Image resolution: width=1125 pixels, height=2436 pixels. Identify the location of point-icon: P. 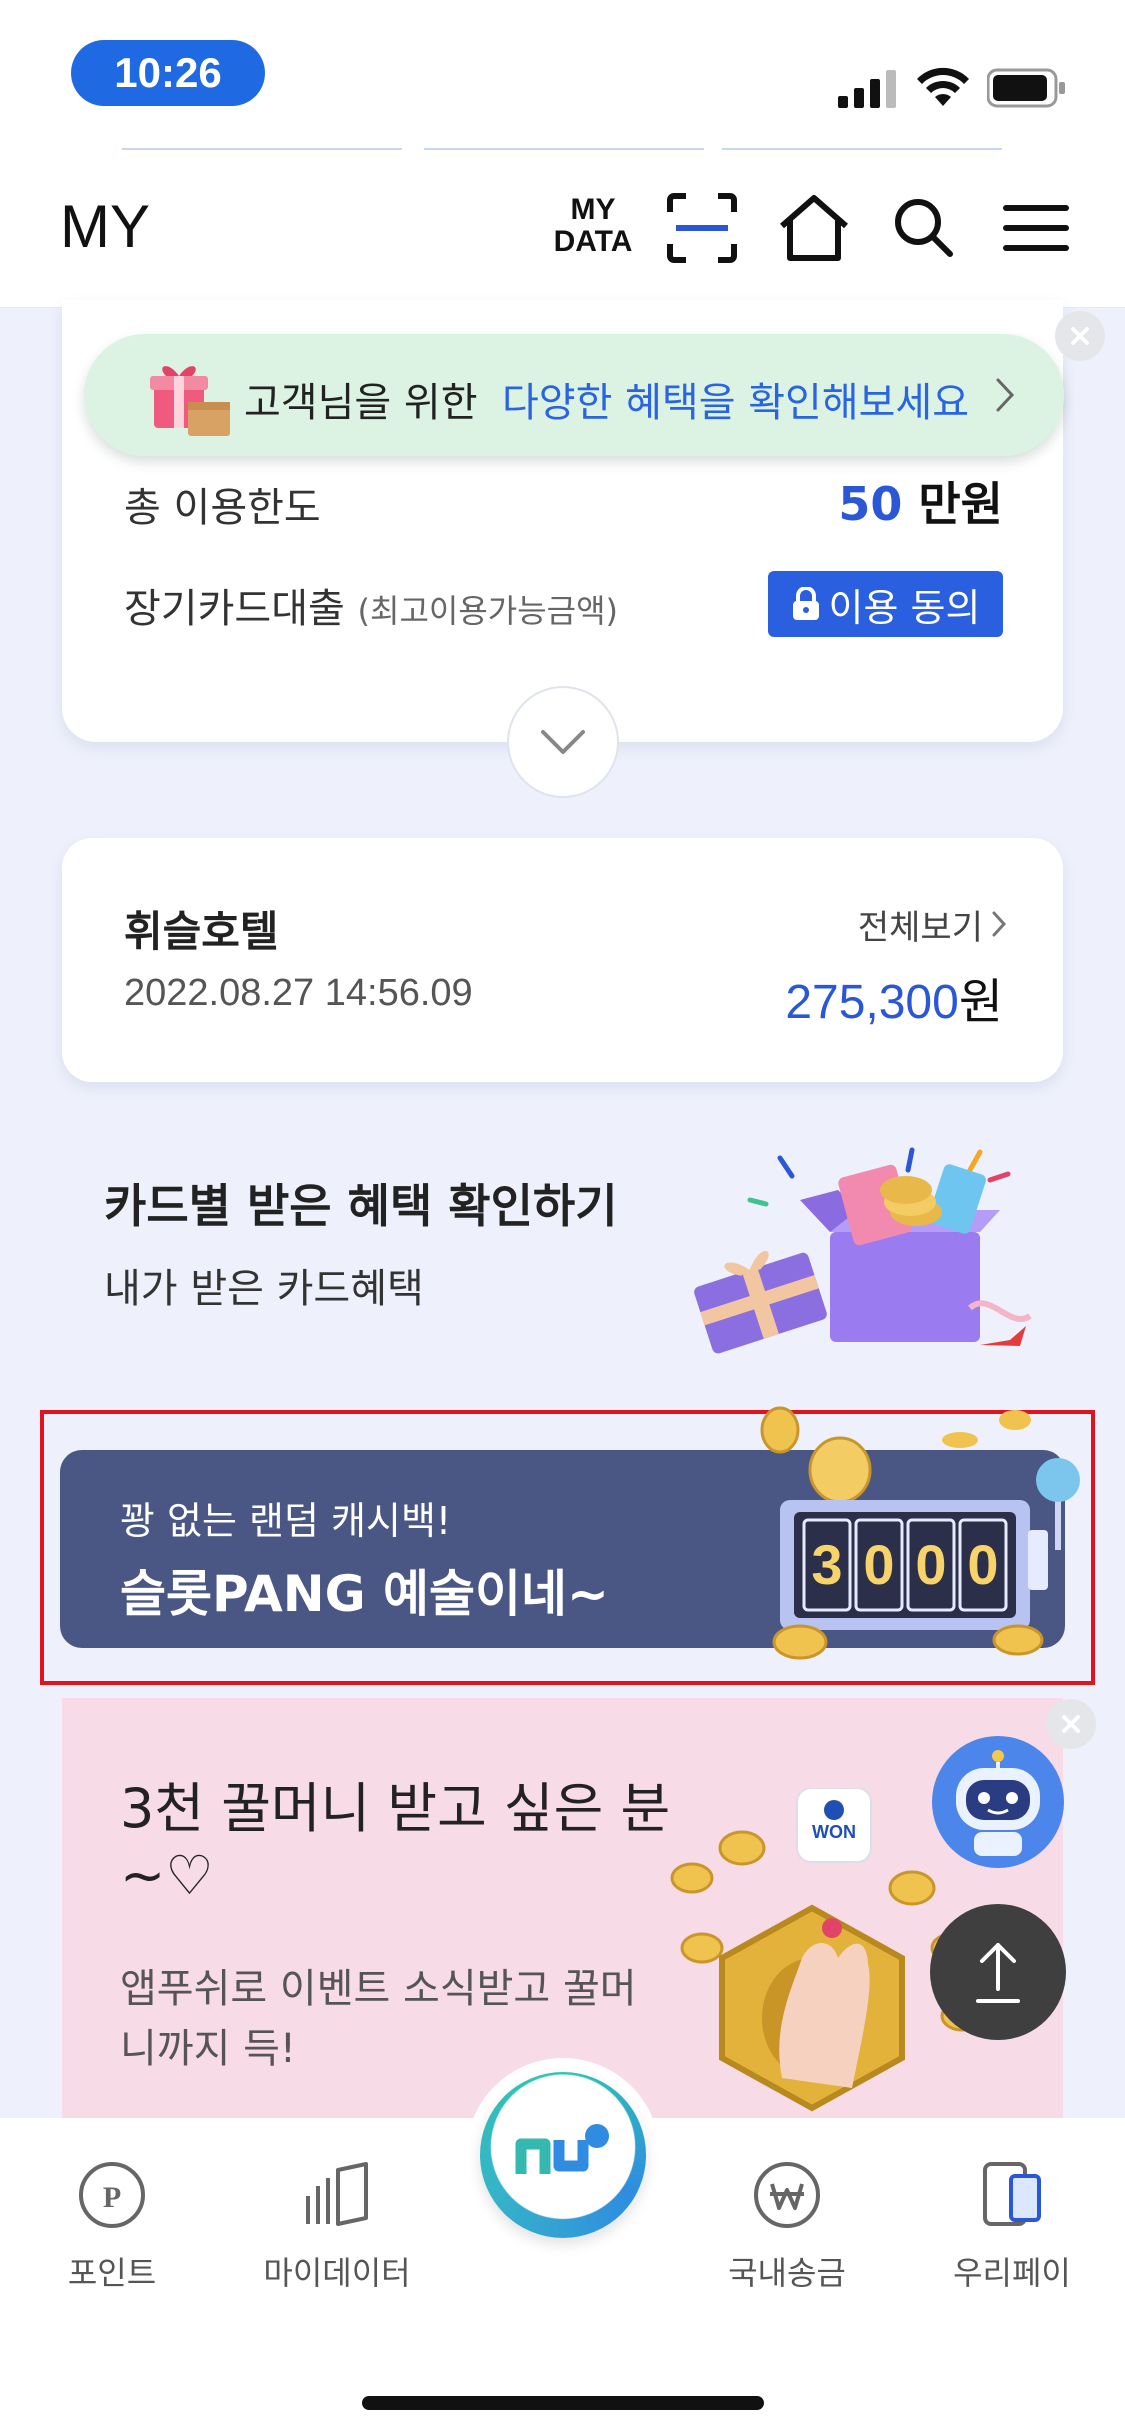
(112, 2195).